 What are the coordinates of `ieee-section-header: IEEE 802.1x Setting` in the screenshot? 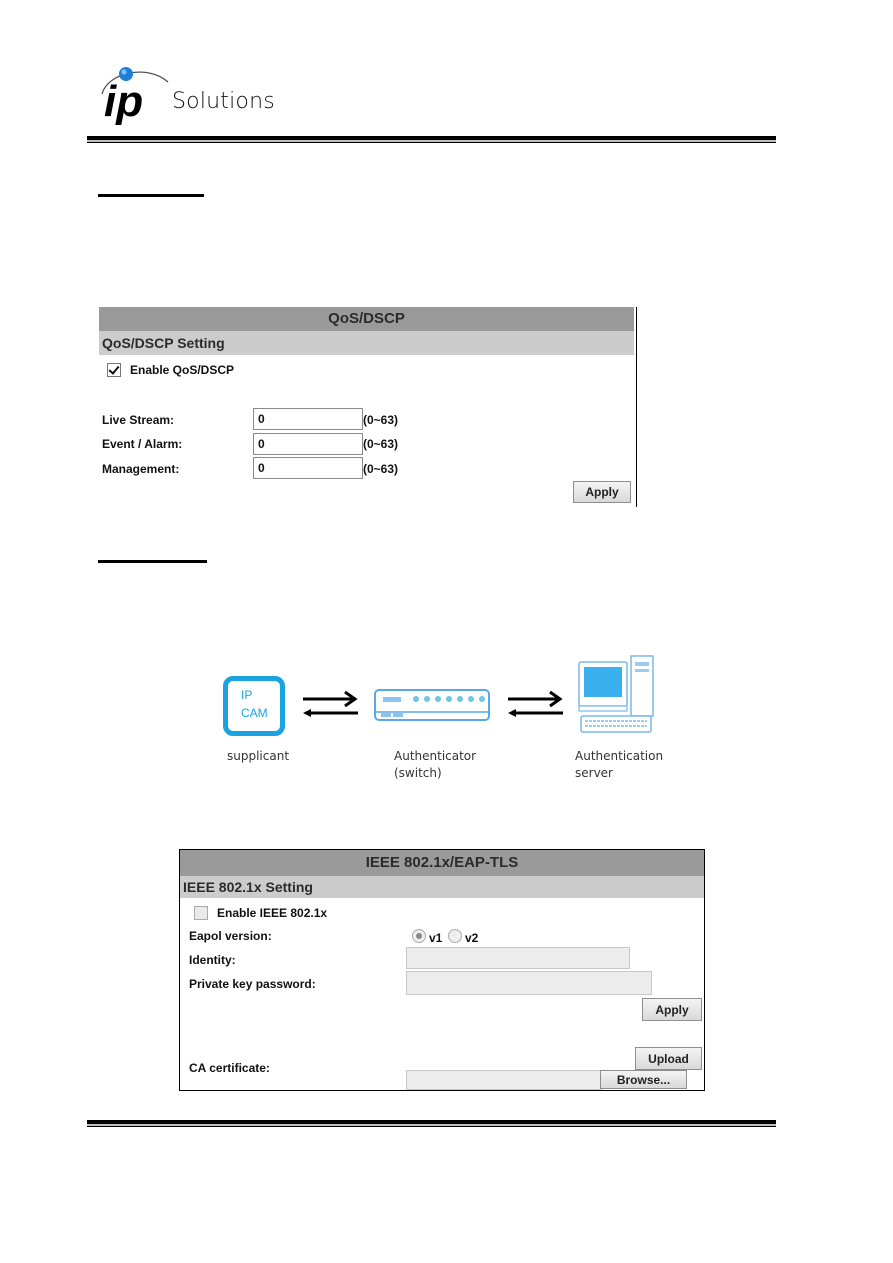 It's located at (442, 887).